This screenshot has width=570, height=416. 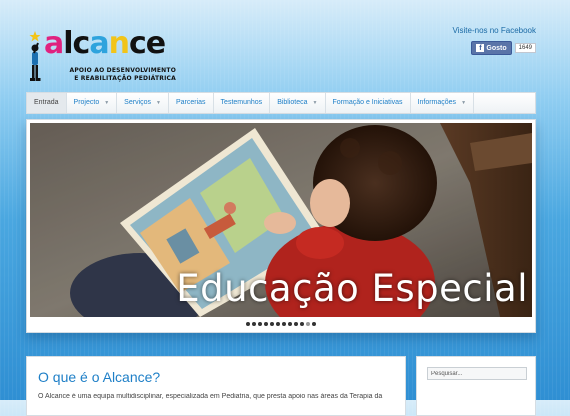 I want to click on nav-item-label: Biblioteca, so click(x=292, y=102).